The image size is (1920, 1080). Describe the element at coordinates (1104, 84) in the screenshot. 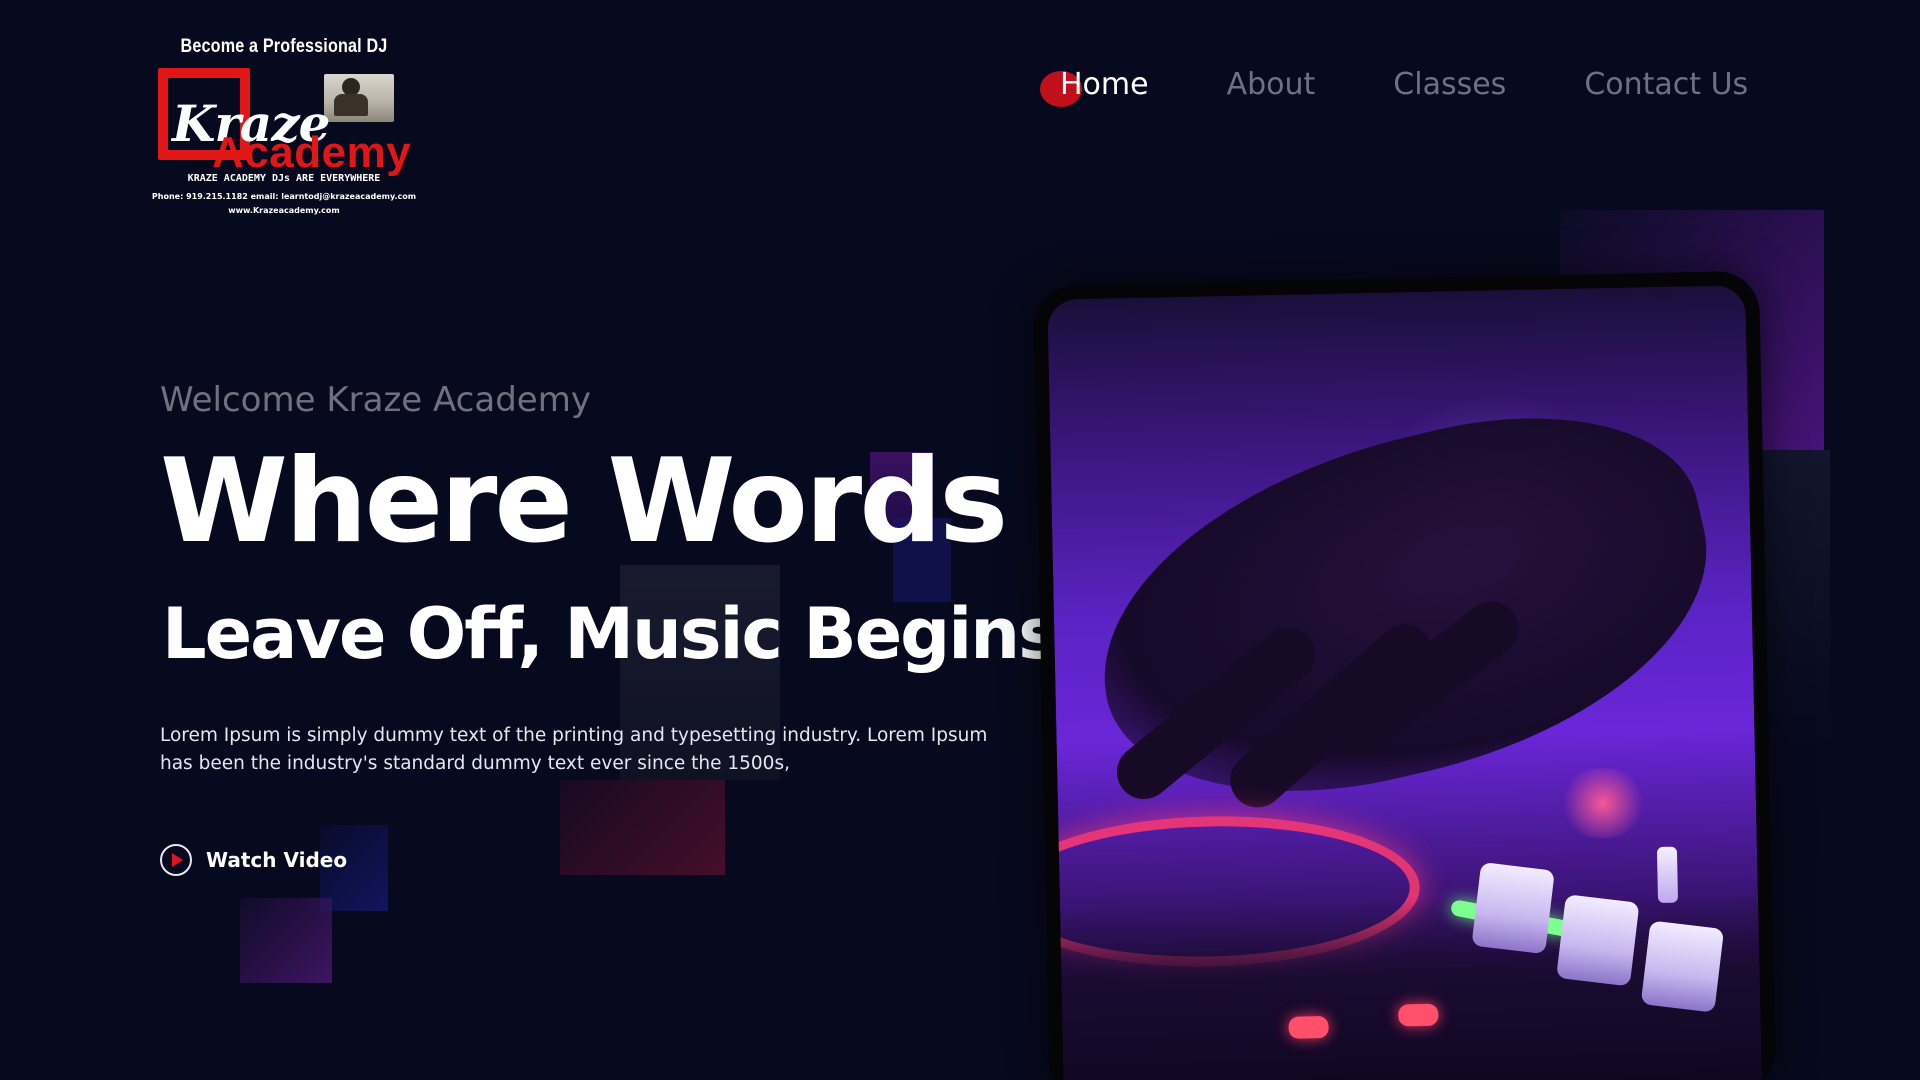

I see `nav-home-label: Home` at that location.